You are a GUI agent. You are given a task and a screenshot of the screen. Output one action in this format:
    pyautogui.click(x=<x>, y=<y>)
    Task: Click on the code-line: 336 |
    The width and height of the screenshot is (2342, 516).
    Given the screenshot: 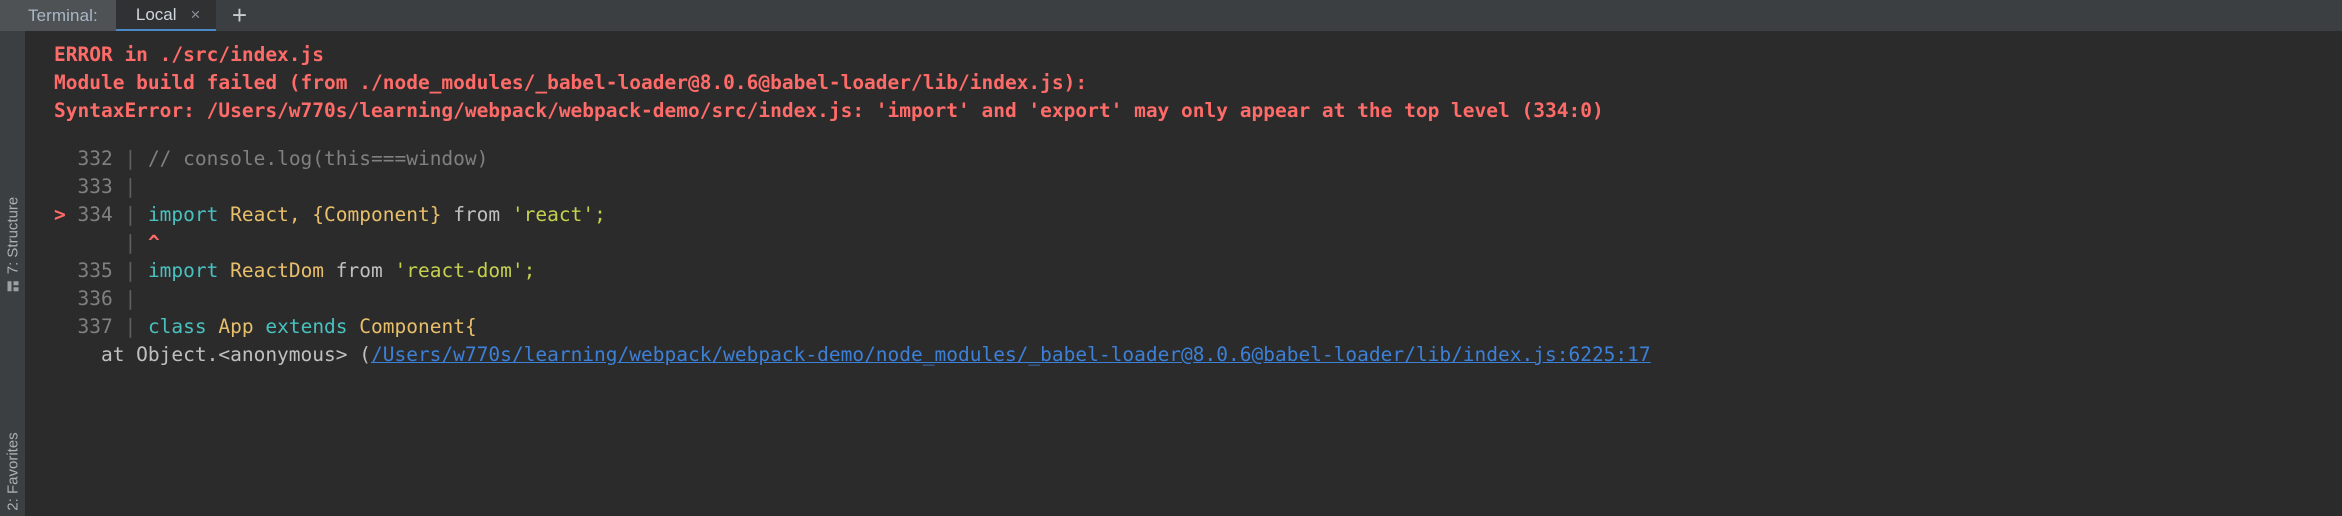 What is the action you would take?
    pyautogui.click(x=1184, y=299)
    